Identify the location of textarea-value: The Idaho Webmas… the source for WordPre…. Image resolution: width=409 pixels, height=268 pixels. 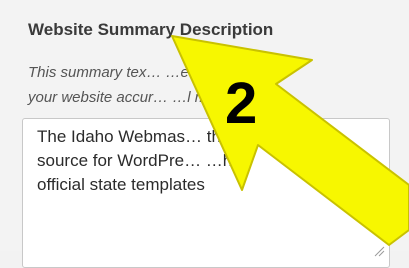
(139, 160).